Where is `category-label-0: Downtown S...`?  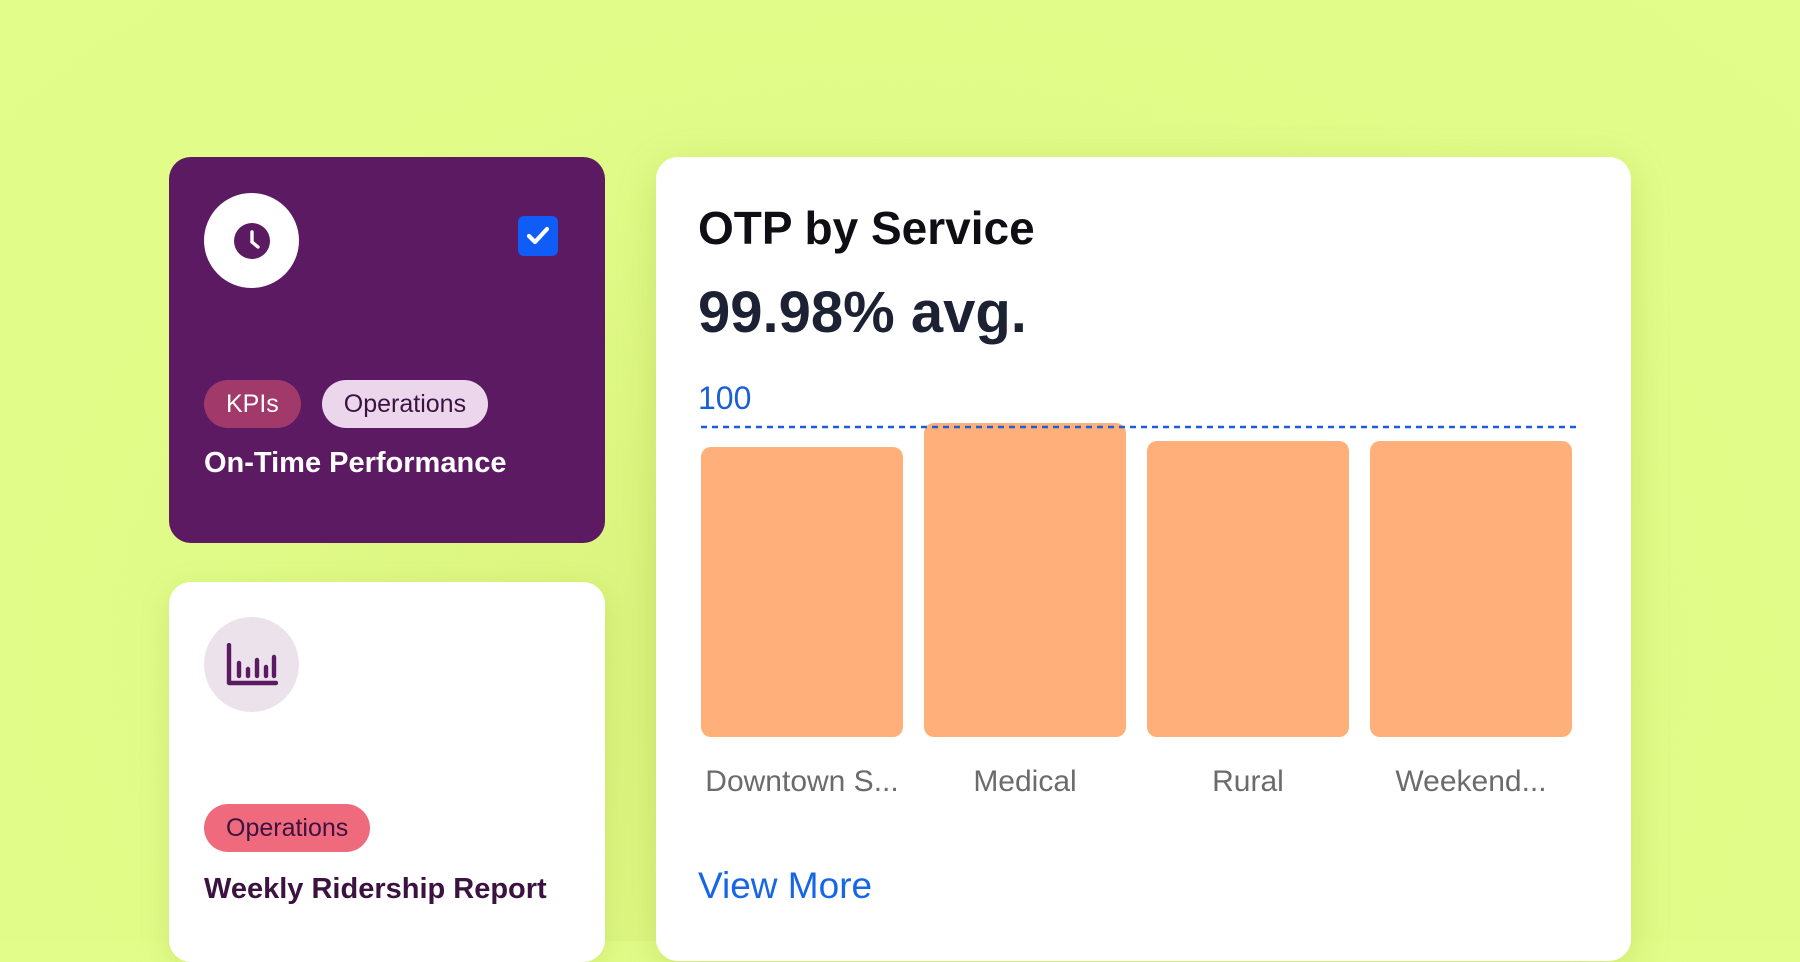
category-label-0: Downtown S... is located at coordinates (801, 781).